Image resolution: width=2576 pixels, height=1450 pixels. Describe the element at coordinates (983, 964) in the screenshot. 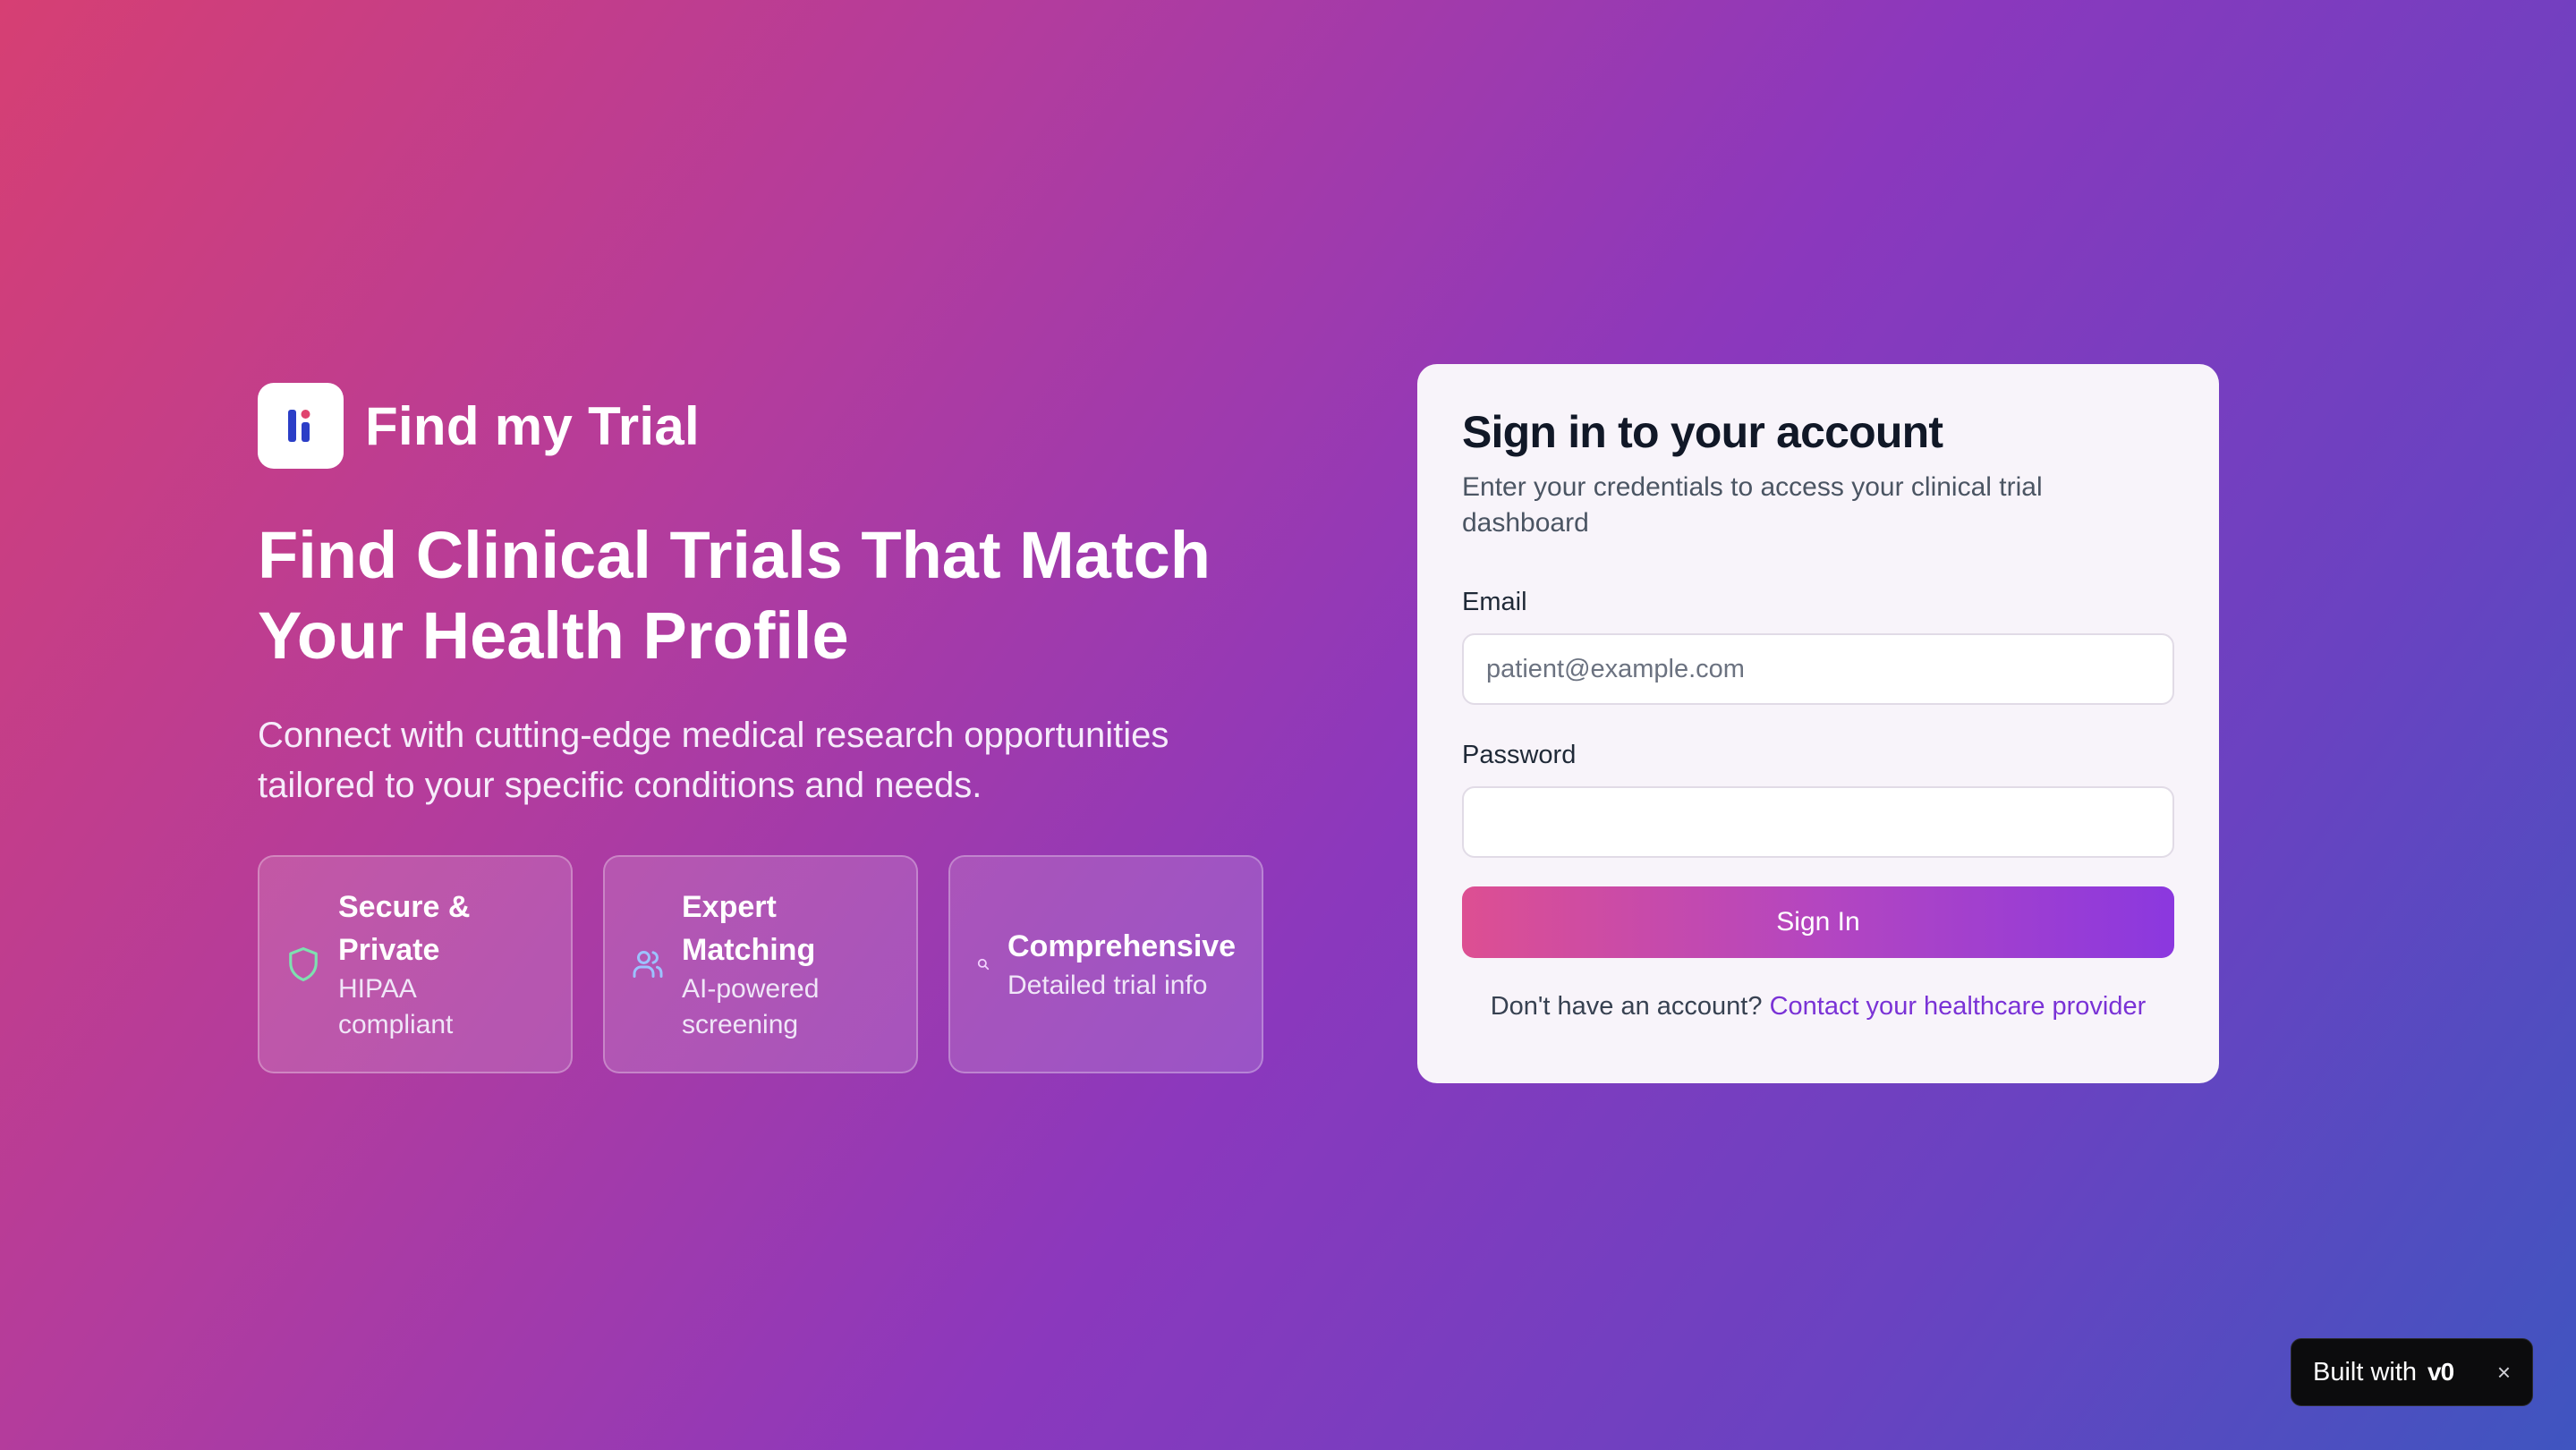

I see `search-icon` at that location.